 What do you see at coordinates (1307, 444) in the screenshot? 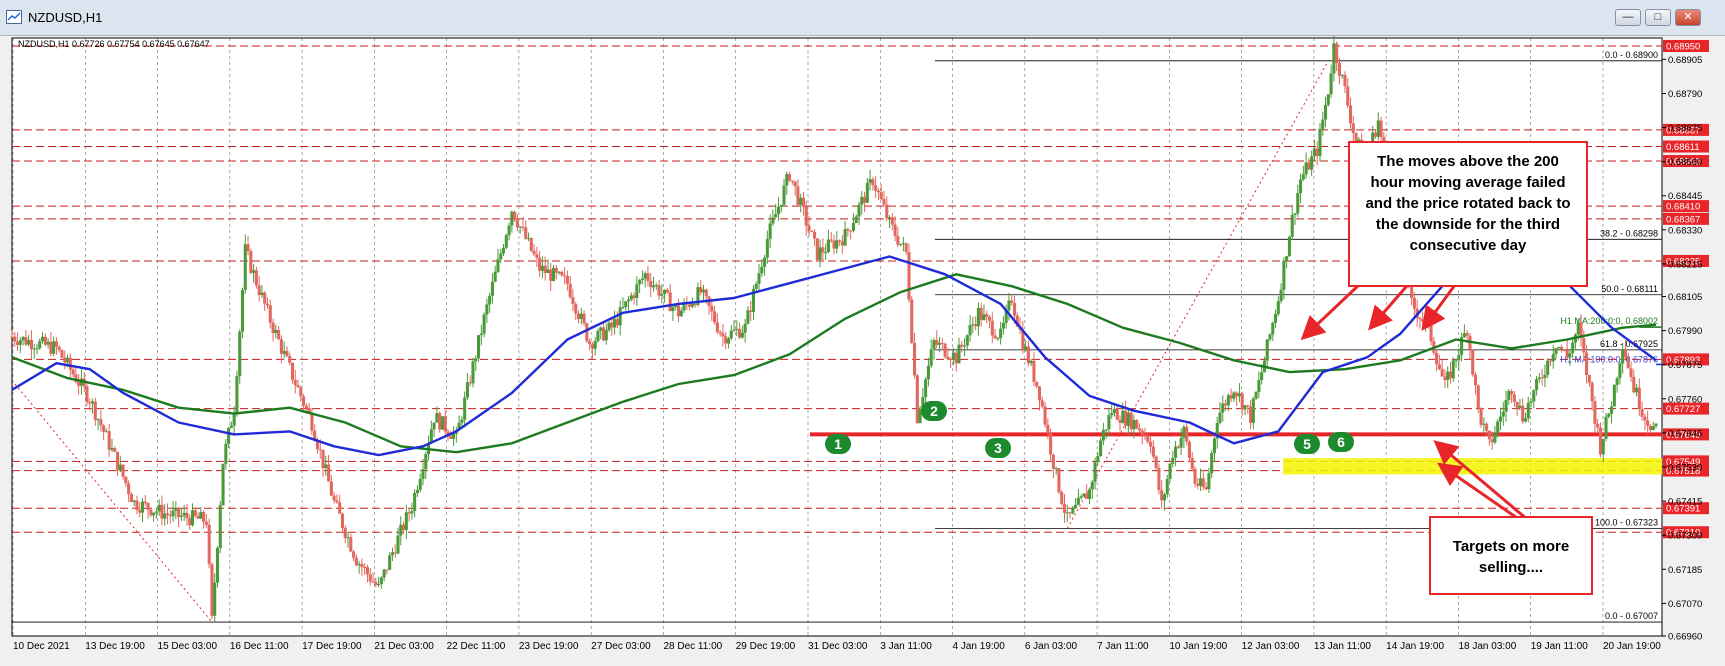
I see `marker-label: 5` at bounding box center [1307, 444].